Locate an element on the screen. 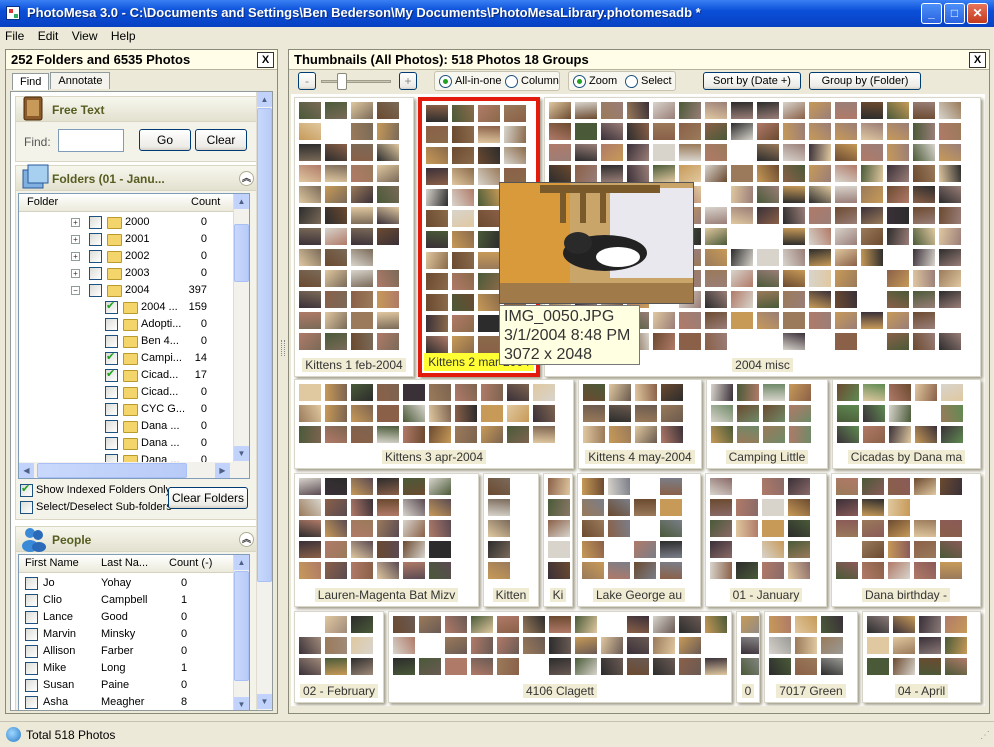  photo-group: Ki is located at coordinates (558, 540).